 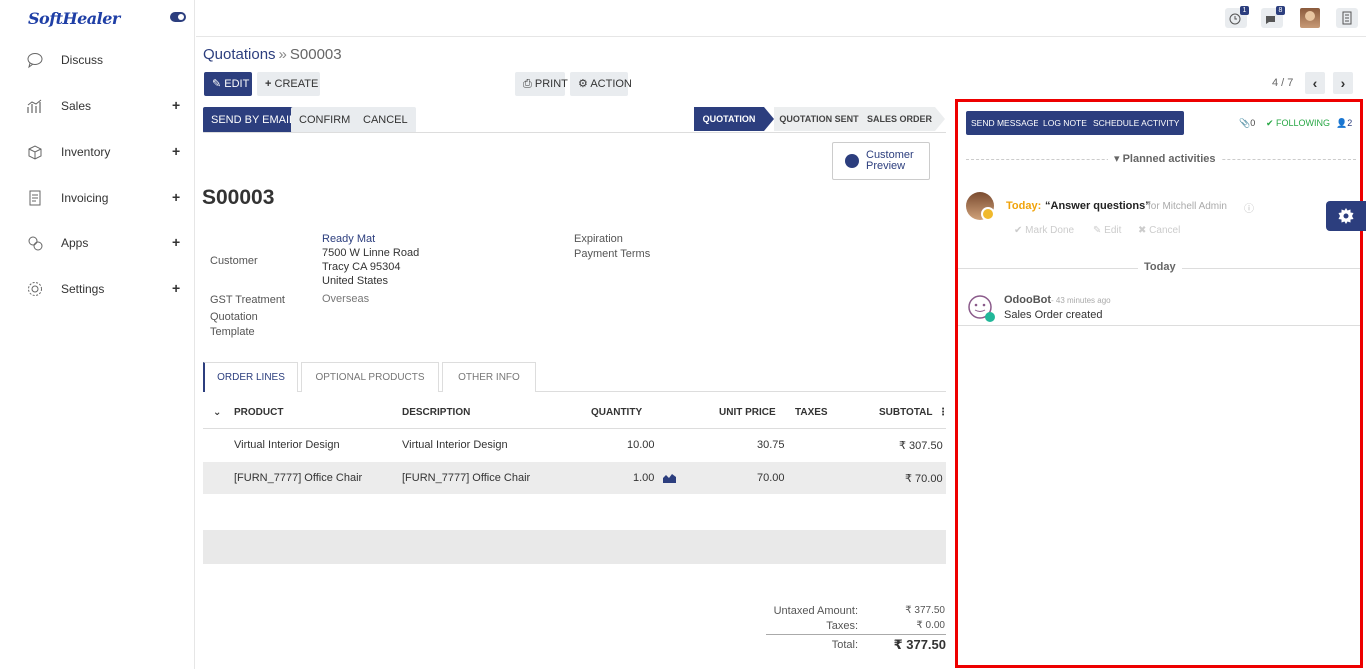 What do you see at coordinates (1280, 10) in the screenshot?
I see `messages-count-badge: 8` at bounding box center [1280, 10].